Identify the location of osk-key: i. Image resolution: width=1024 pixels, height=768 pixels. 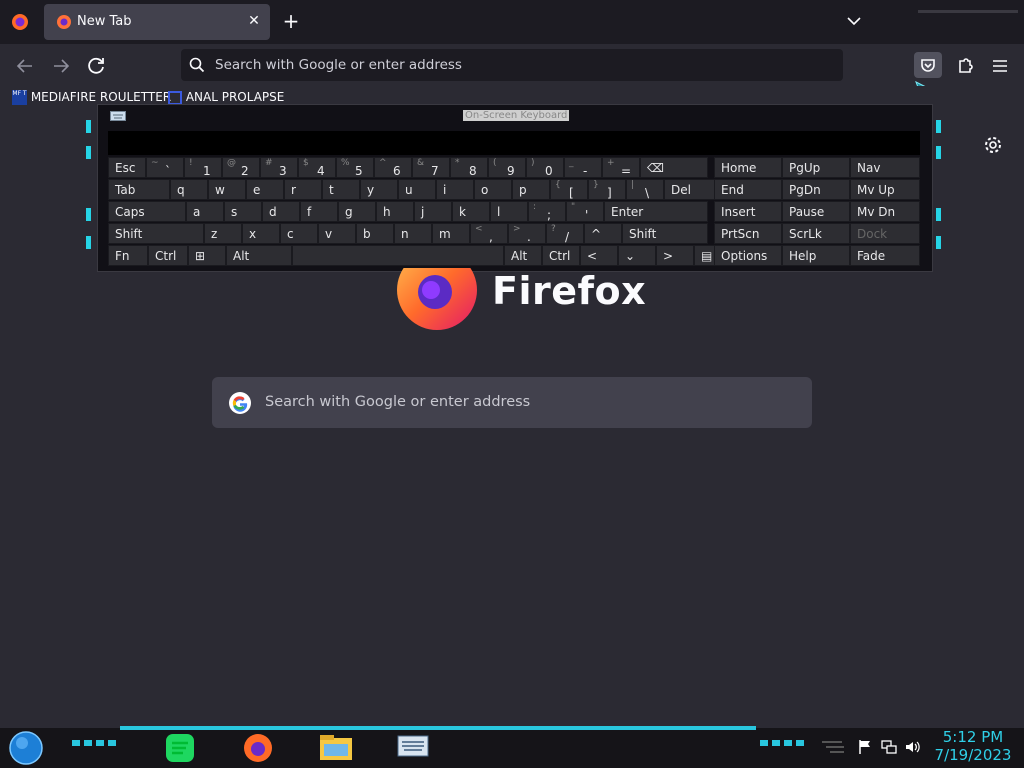
(455, 189).